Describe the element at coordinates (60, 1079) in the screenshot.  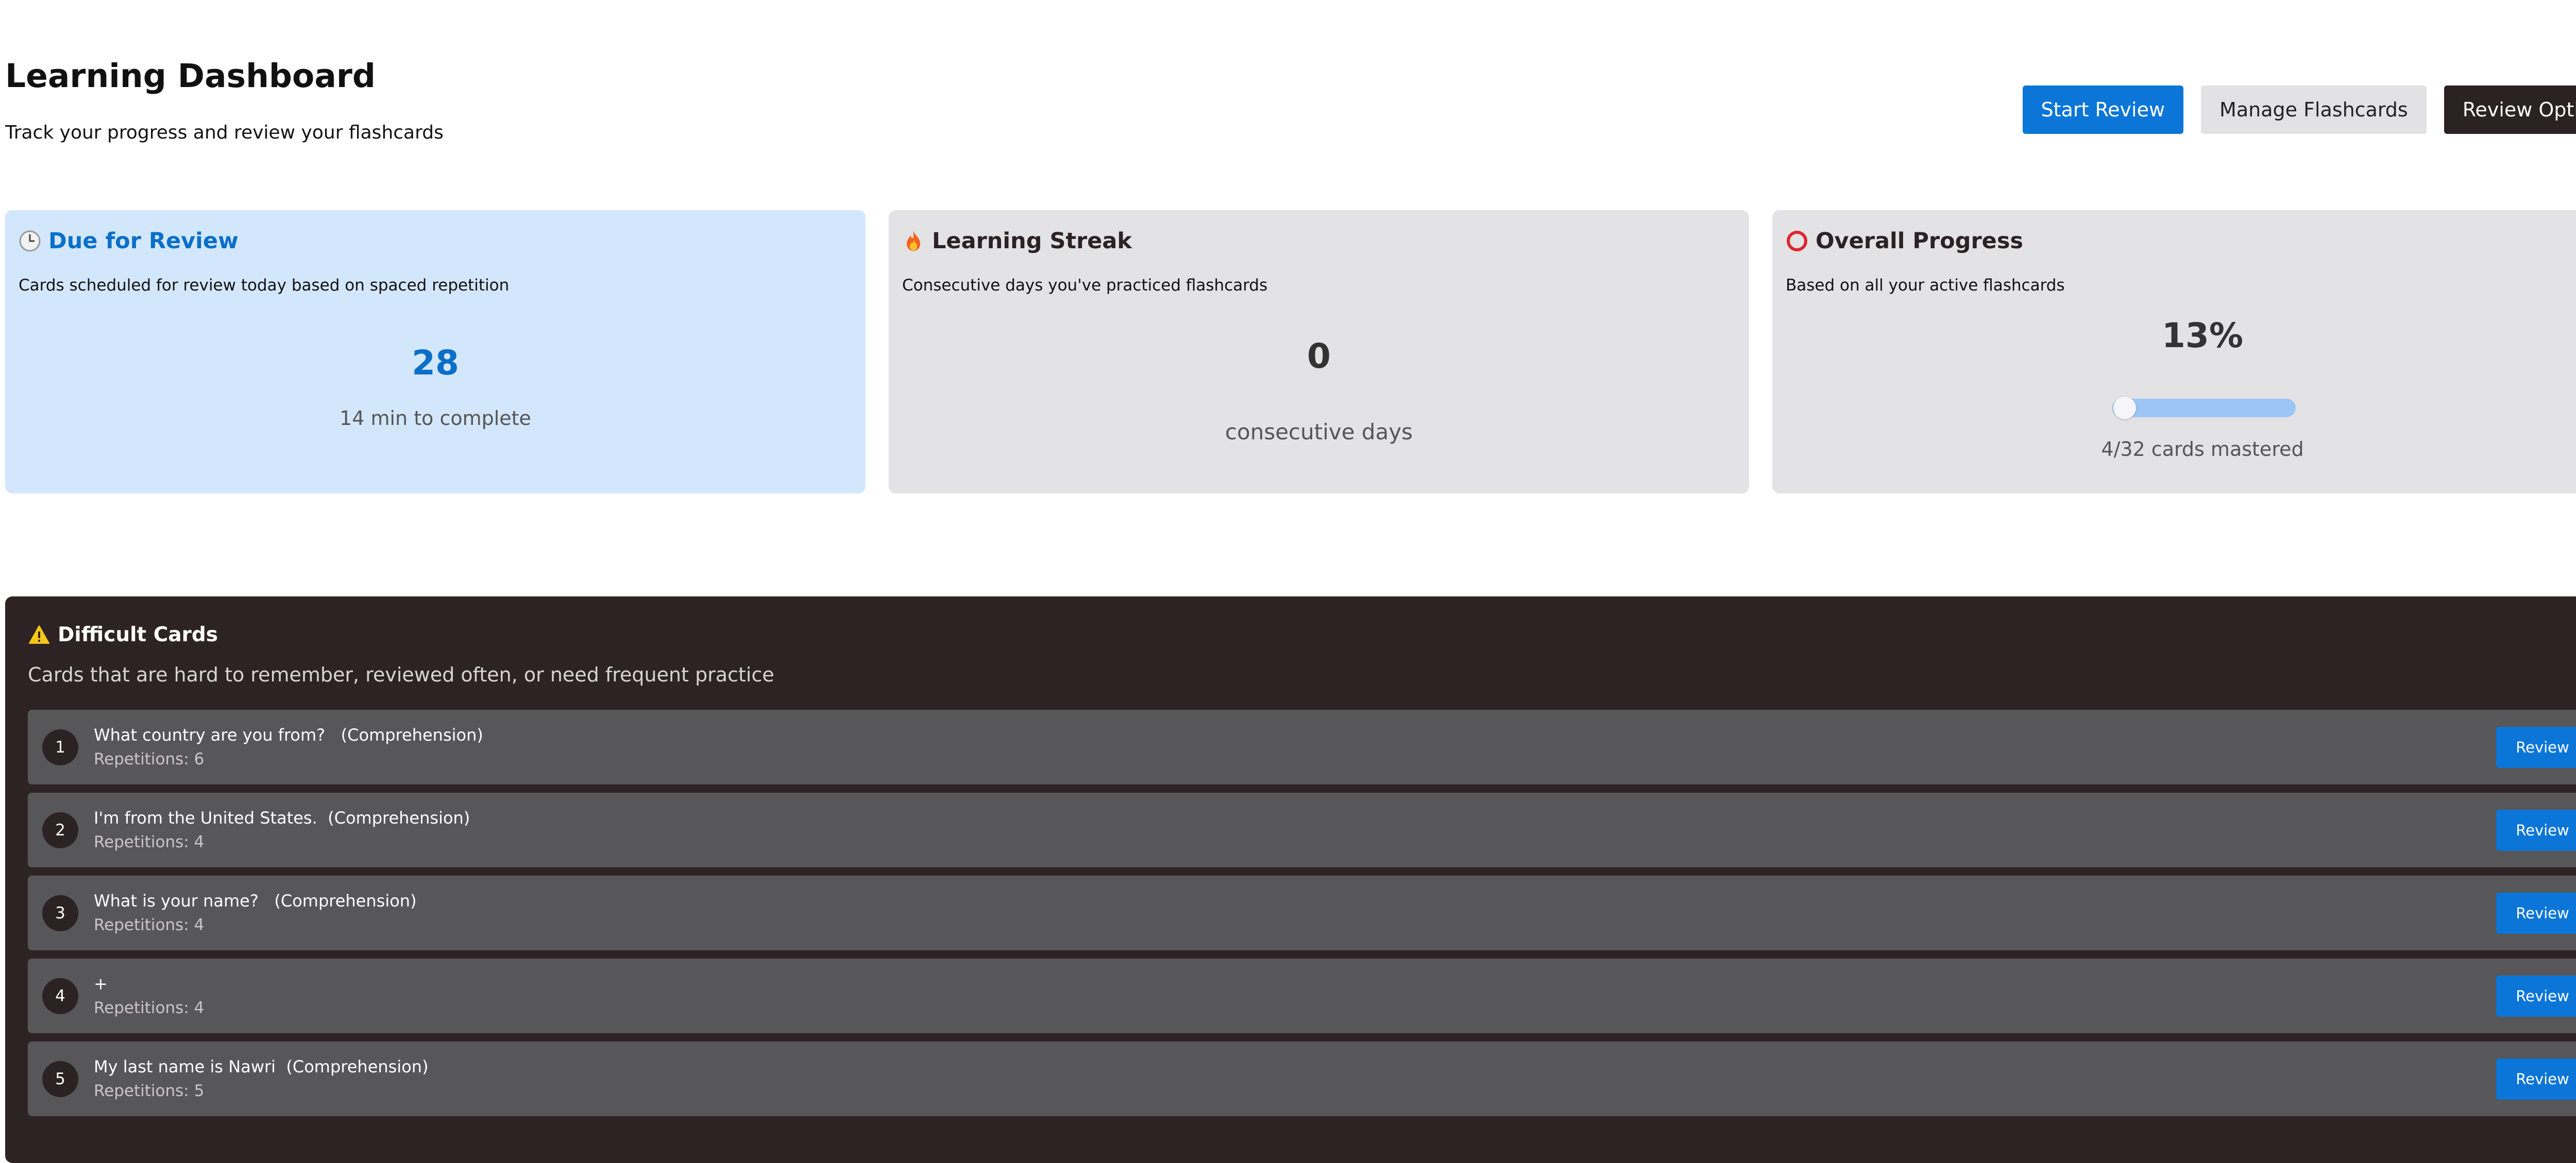
I see `card-rank: 5` at that location.